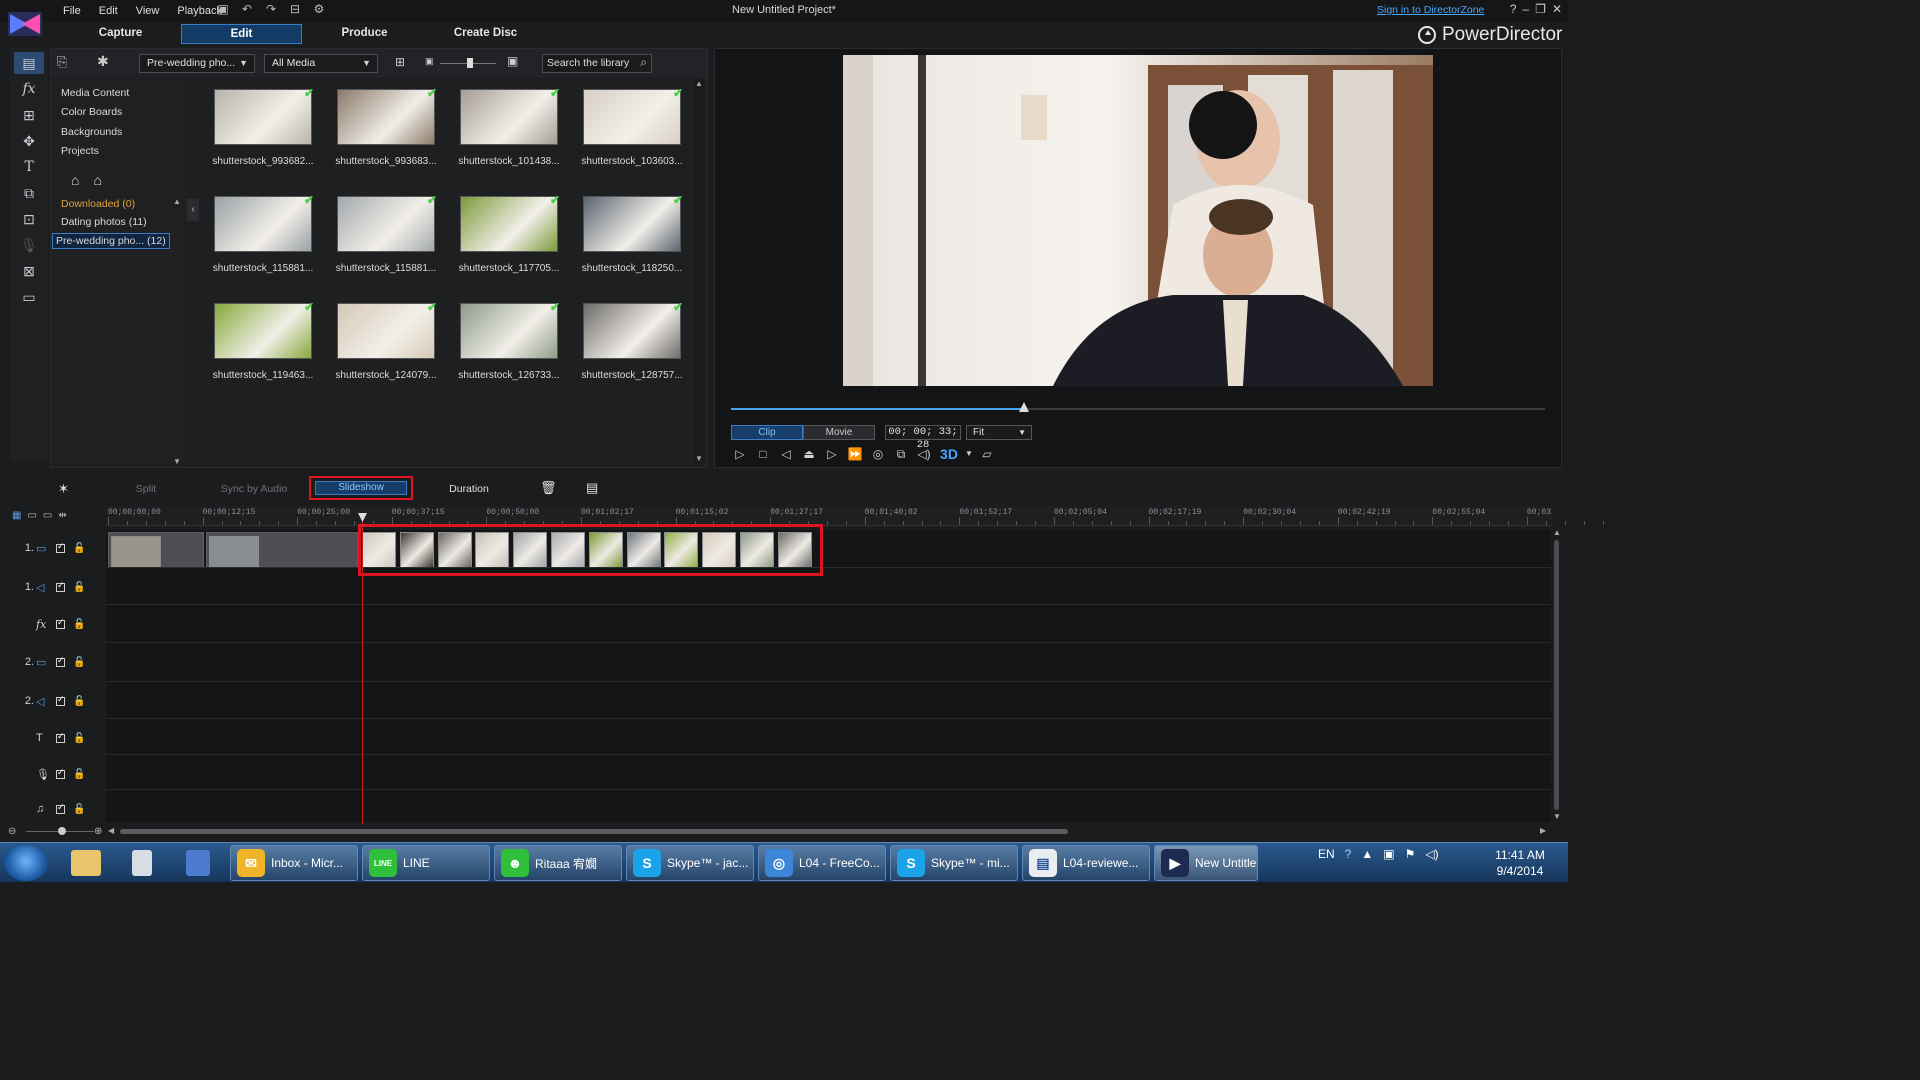  Describe the element at coordinates (103, 61) in the screenshot. I see `plugins-icon: ✱` at that location.